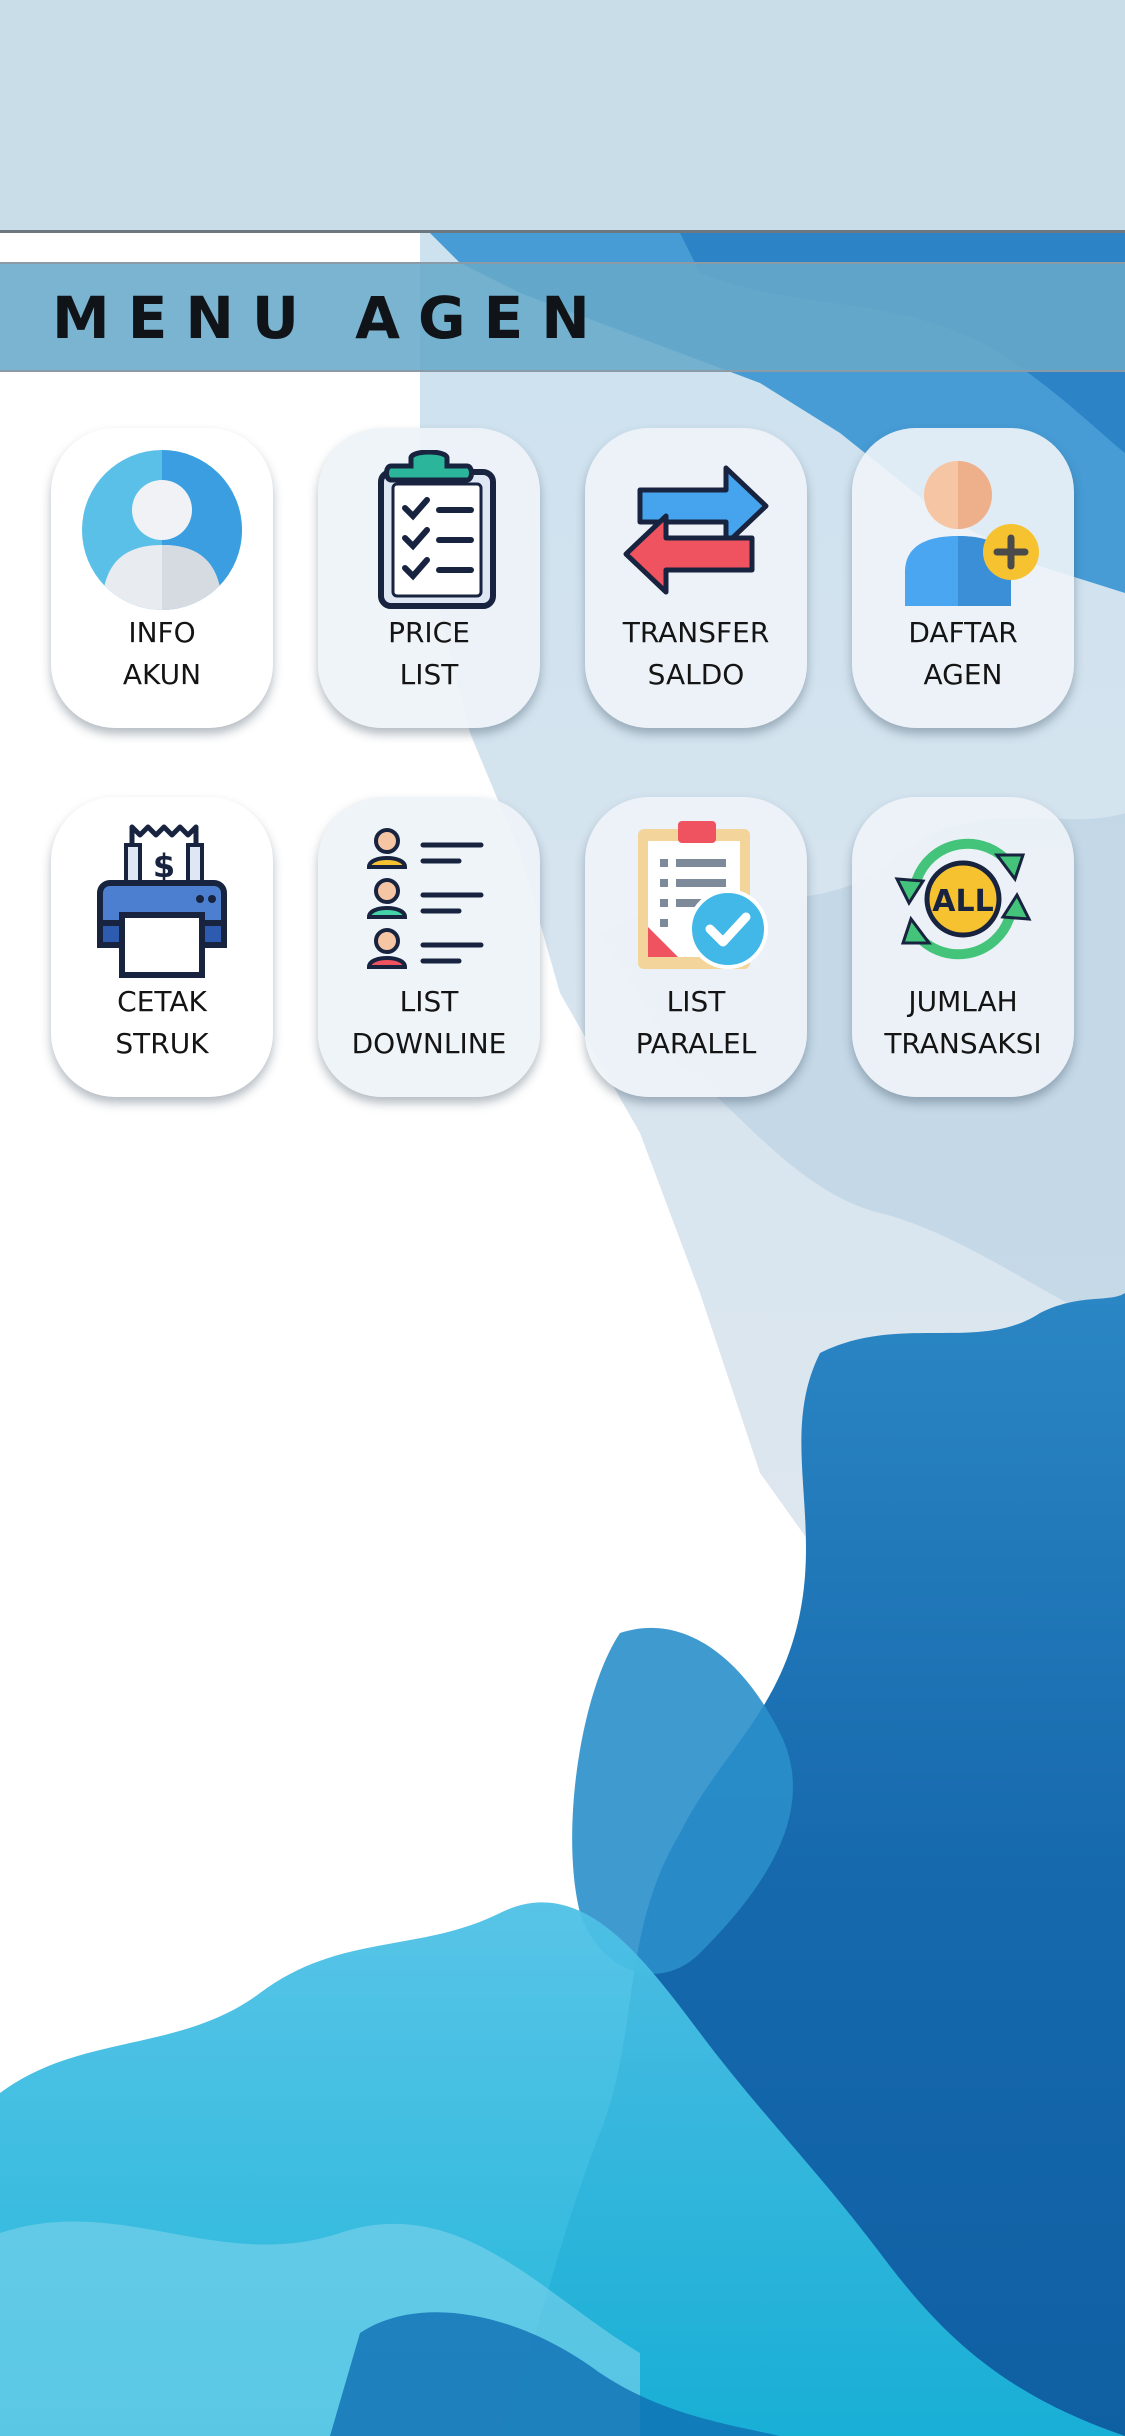 The height and width of the screenshot is (2436, 1125). What do you see at coordinates (963, 1043) in the screenshot?
I see `jumlah-transaksi-label-line2: TRANSAKSI` at bounding box center [963, 1043].